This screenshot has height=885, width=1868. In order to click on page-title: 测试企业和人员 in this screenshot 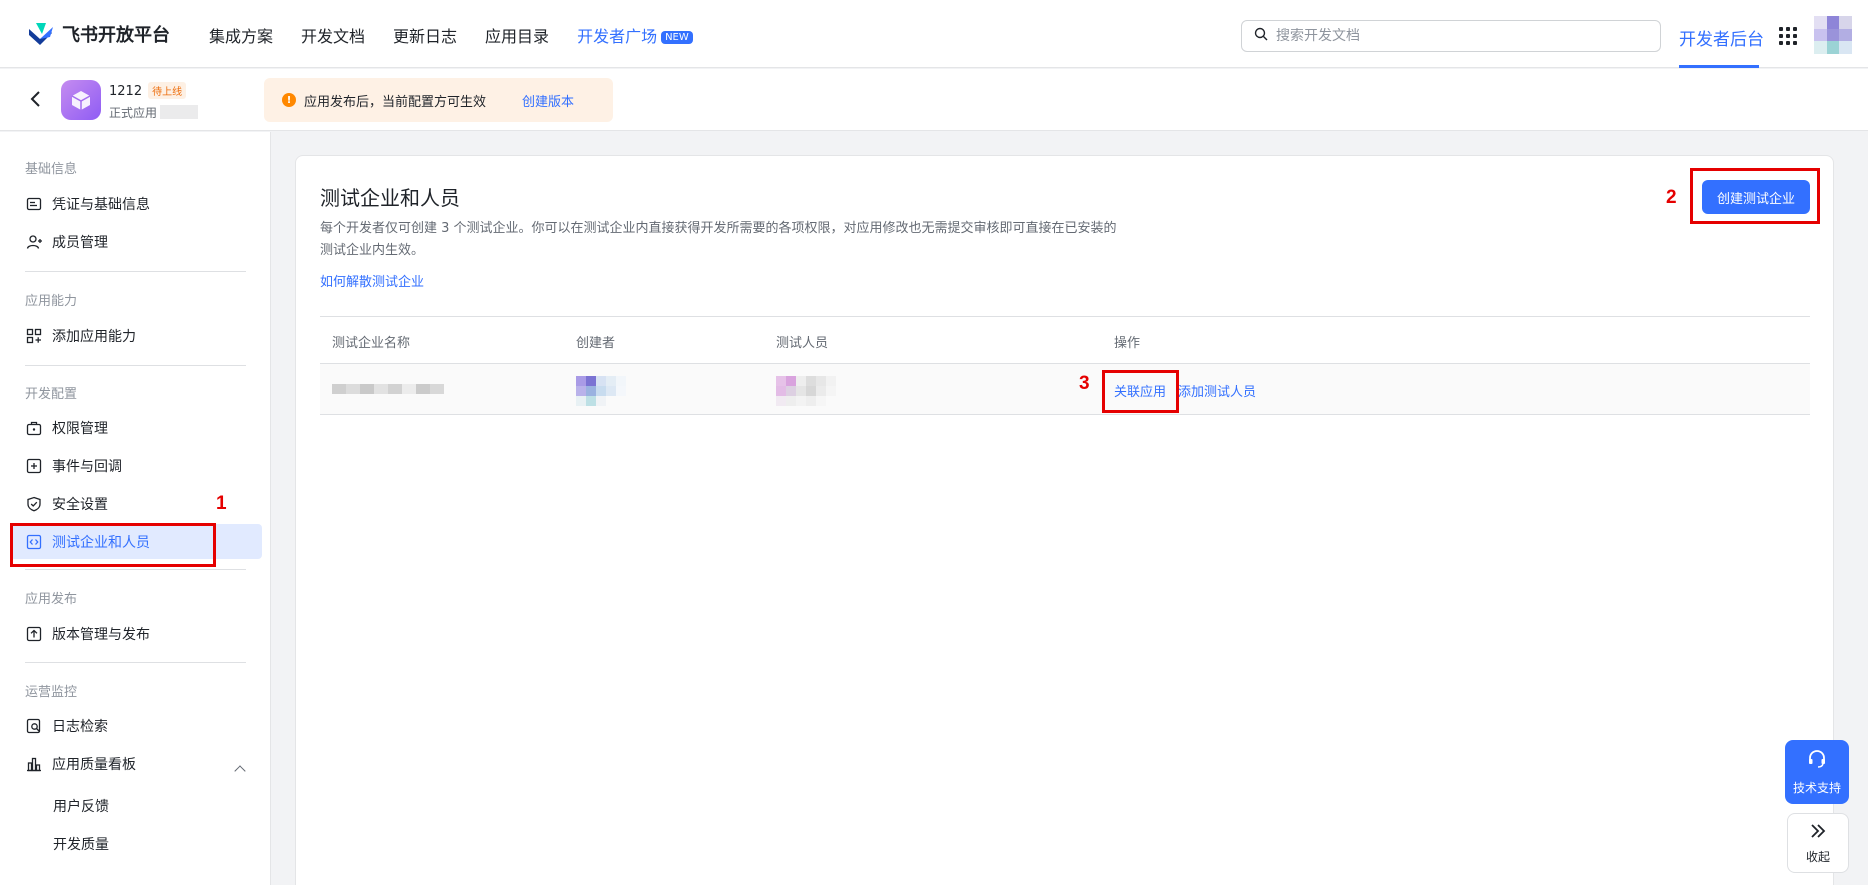, I will do `click(390, 198)`.